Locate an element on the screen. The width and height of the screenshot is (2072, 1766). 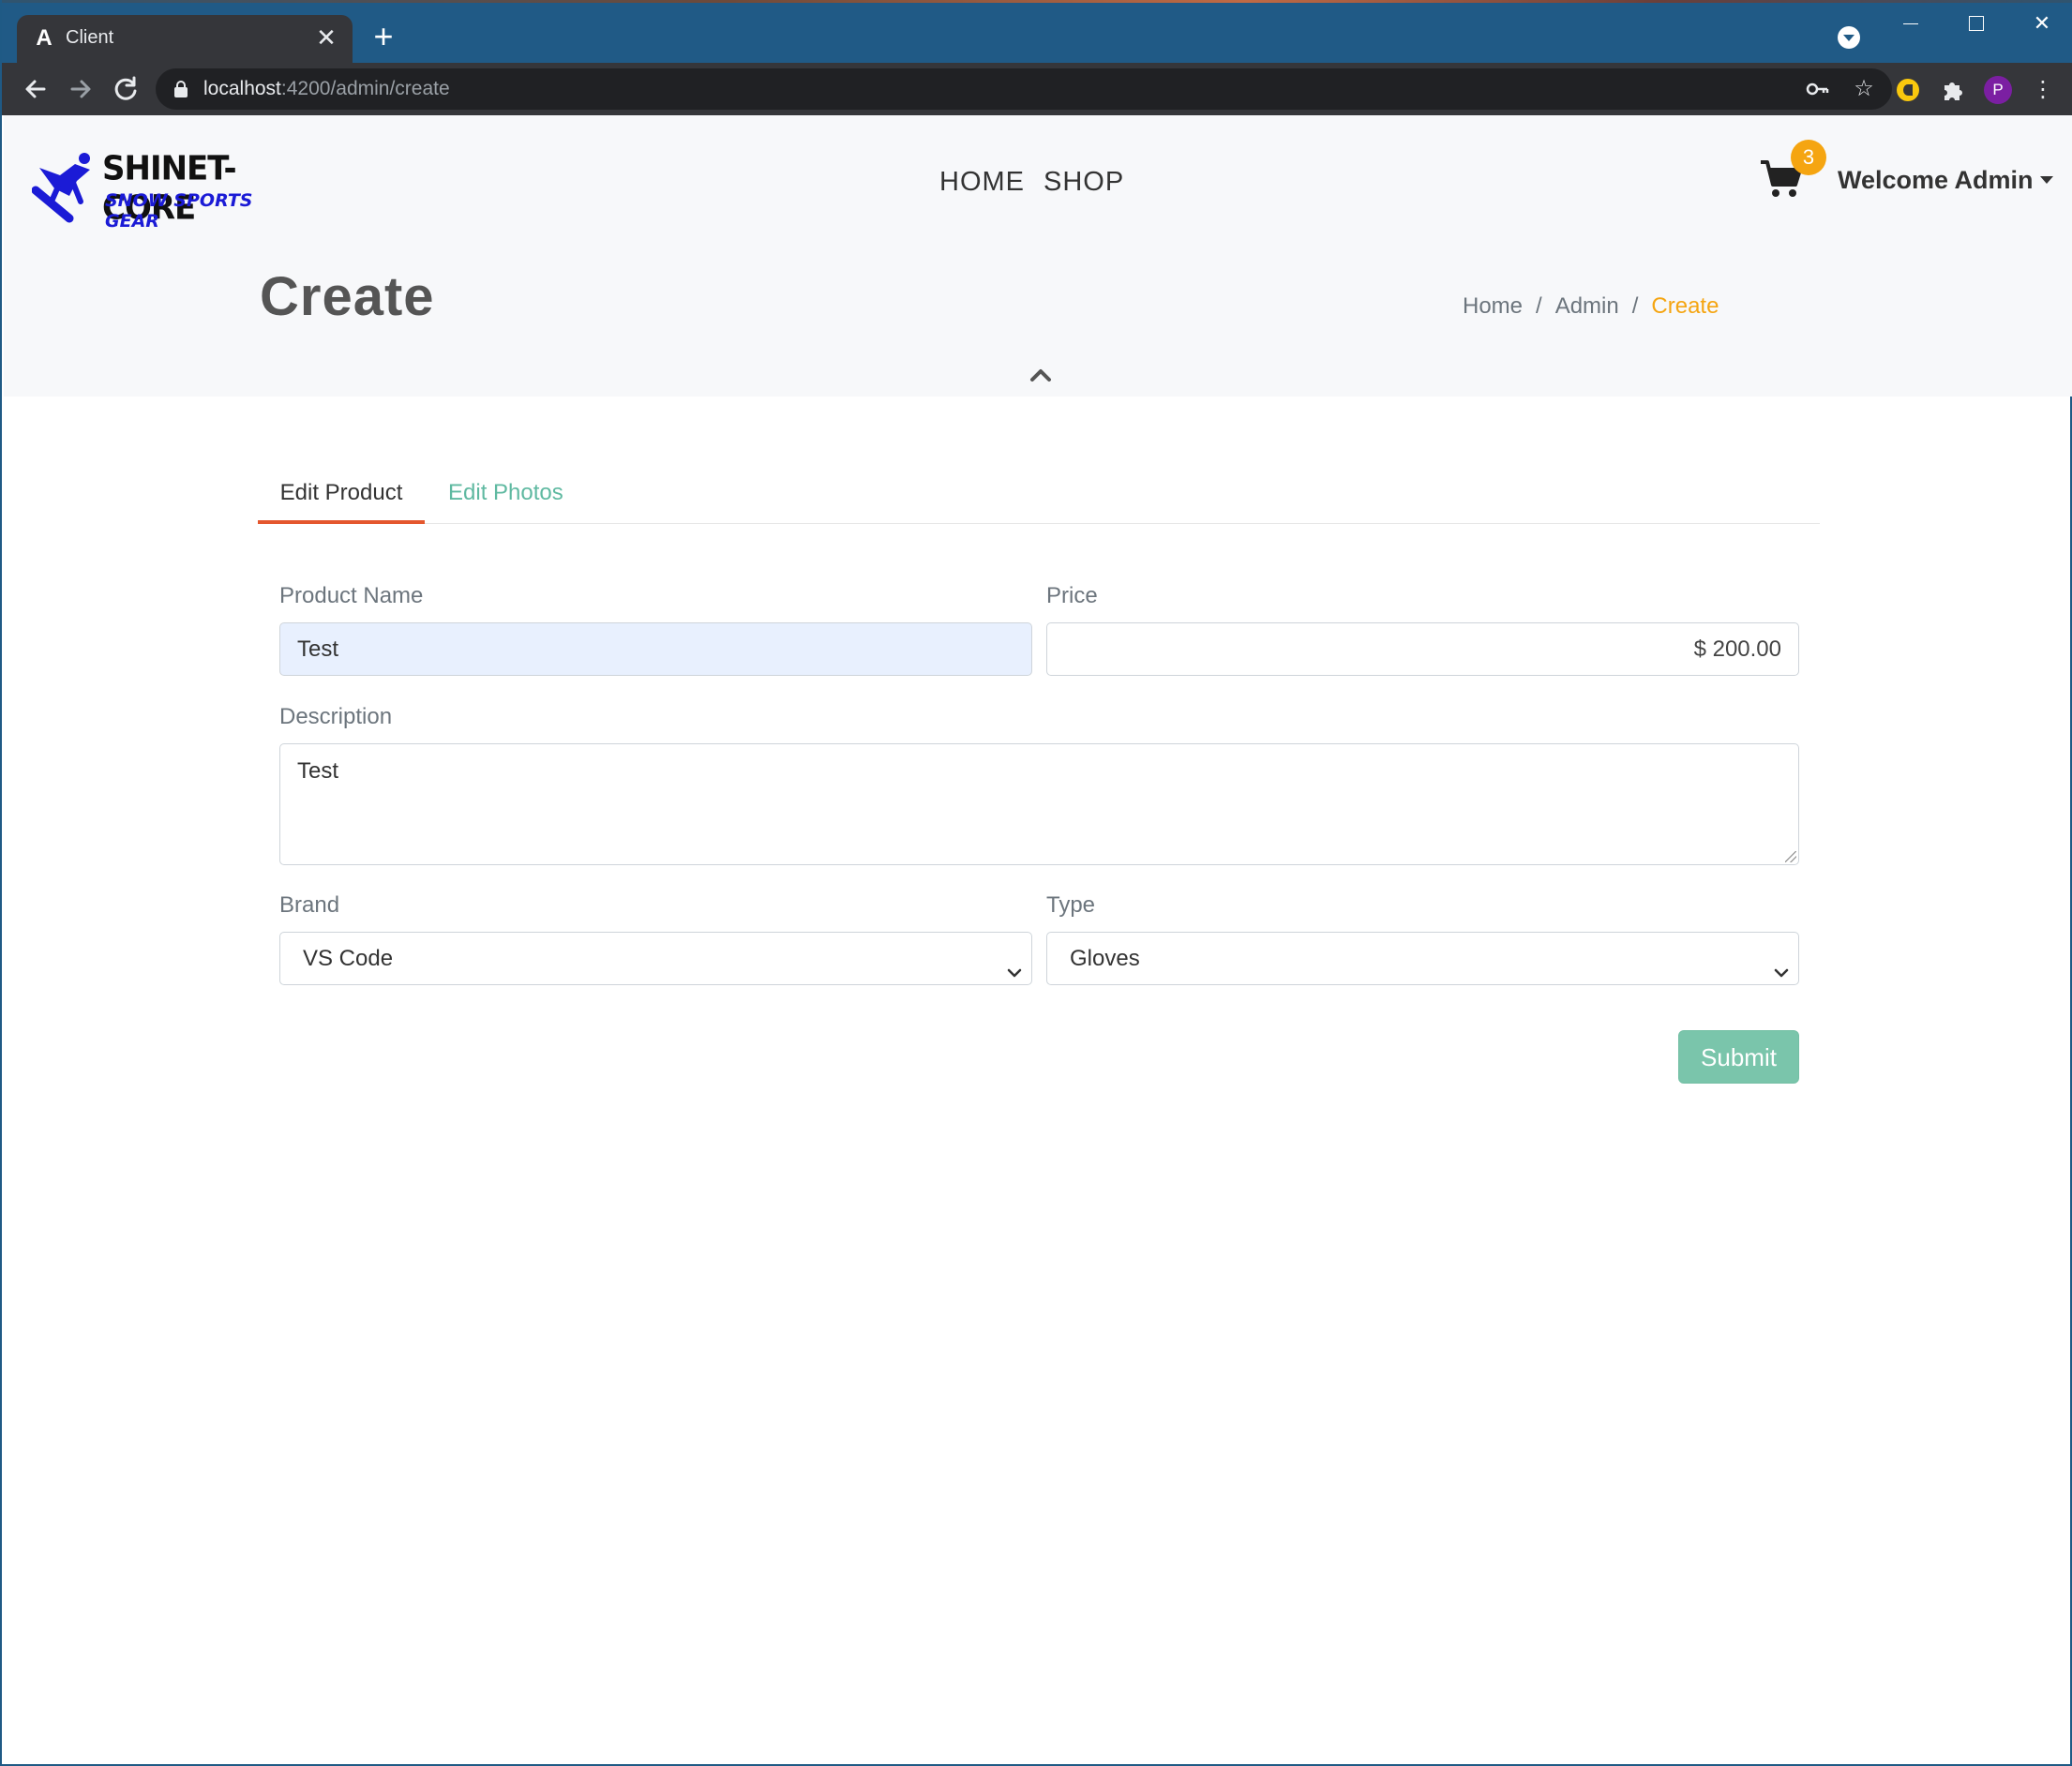
url-text: localhost:4200/admin/create is located at coordinates (326, 89).